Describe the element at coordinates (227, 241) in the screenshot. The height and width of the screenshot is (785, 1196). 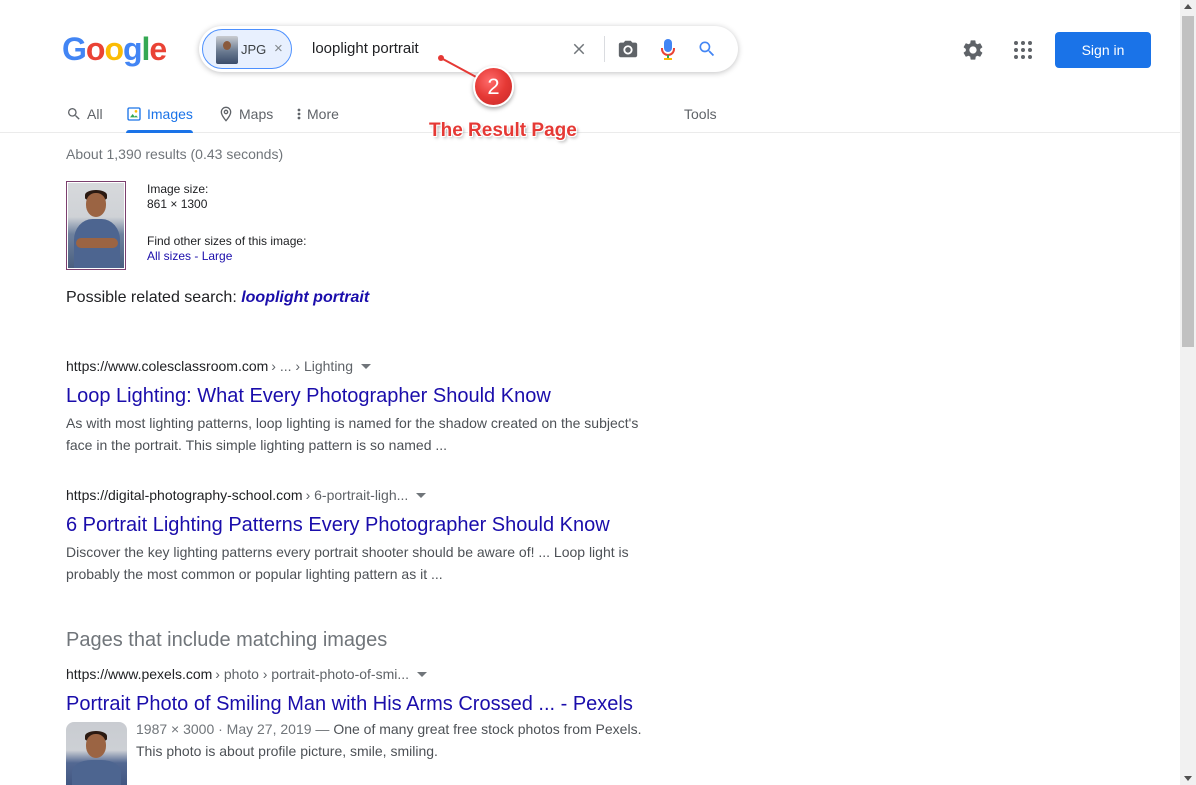
I see `other-sizes-label: Find other sizes of this image:` at that location.